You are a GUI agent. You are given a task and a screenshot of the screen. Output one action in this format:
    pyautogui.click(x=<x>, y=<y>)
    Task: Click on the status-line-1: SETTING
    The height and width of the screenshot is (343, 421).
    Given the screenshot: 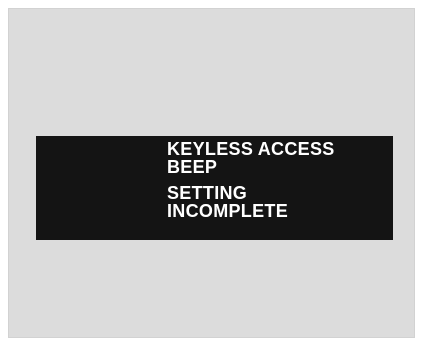 What is the action you would take?
    pyautogui.click(x=207, y=193)
    